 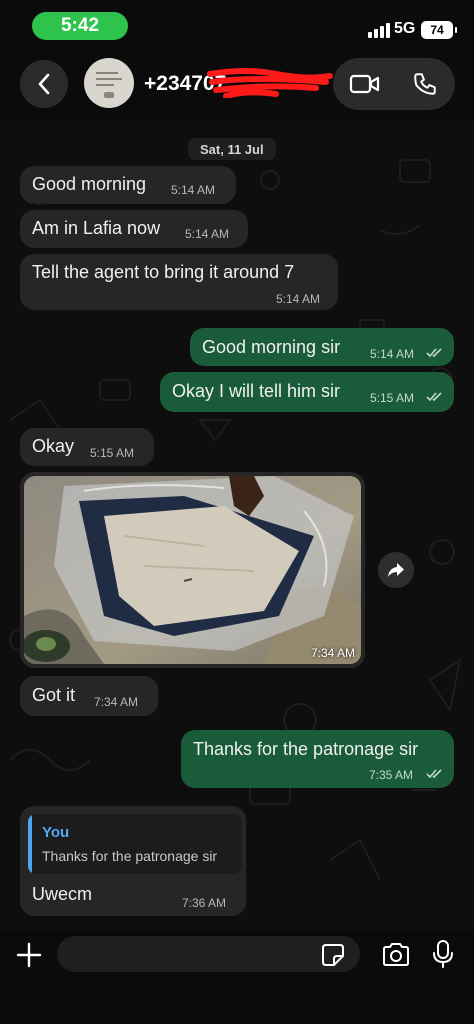 I want to click on message-bubble-incoming: Okay 5:15 AM, so click(x=87, y=447).